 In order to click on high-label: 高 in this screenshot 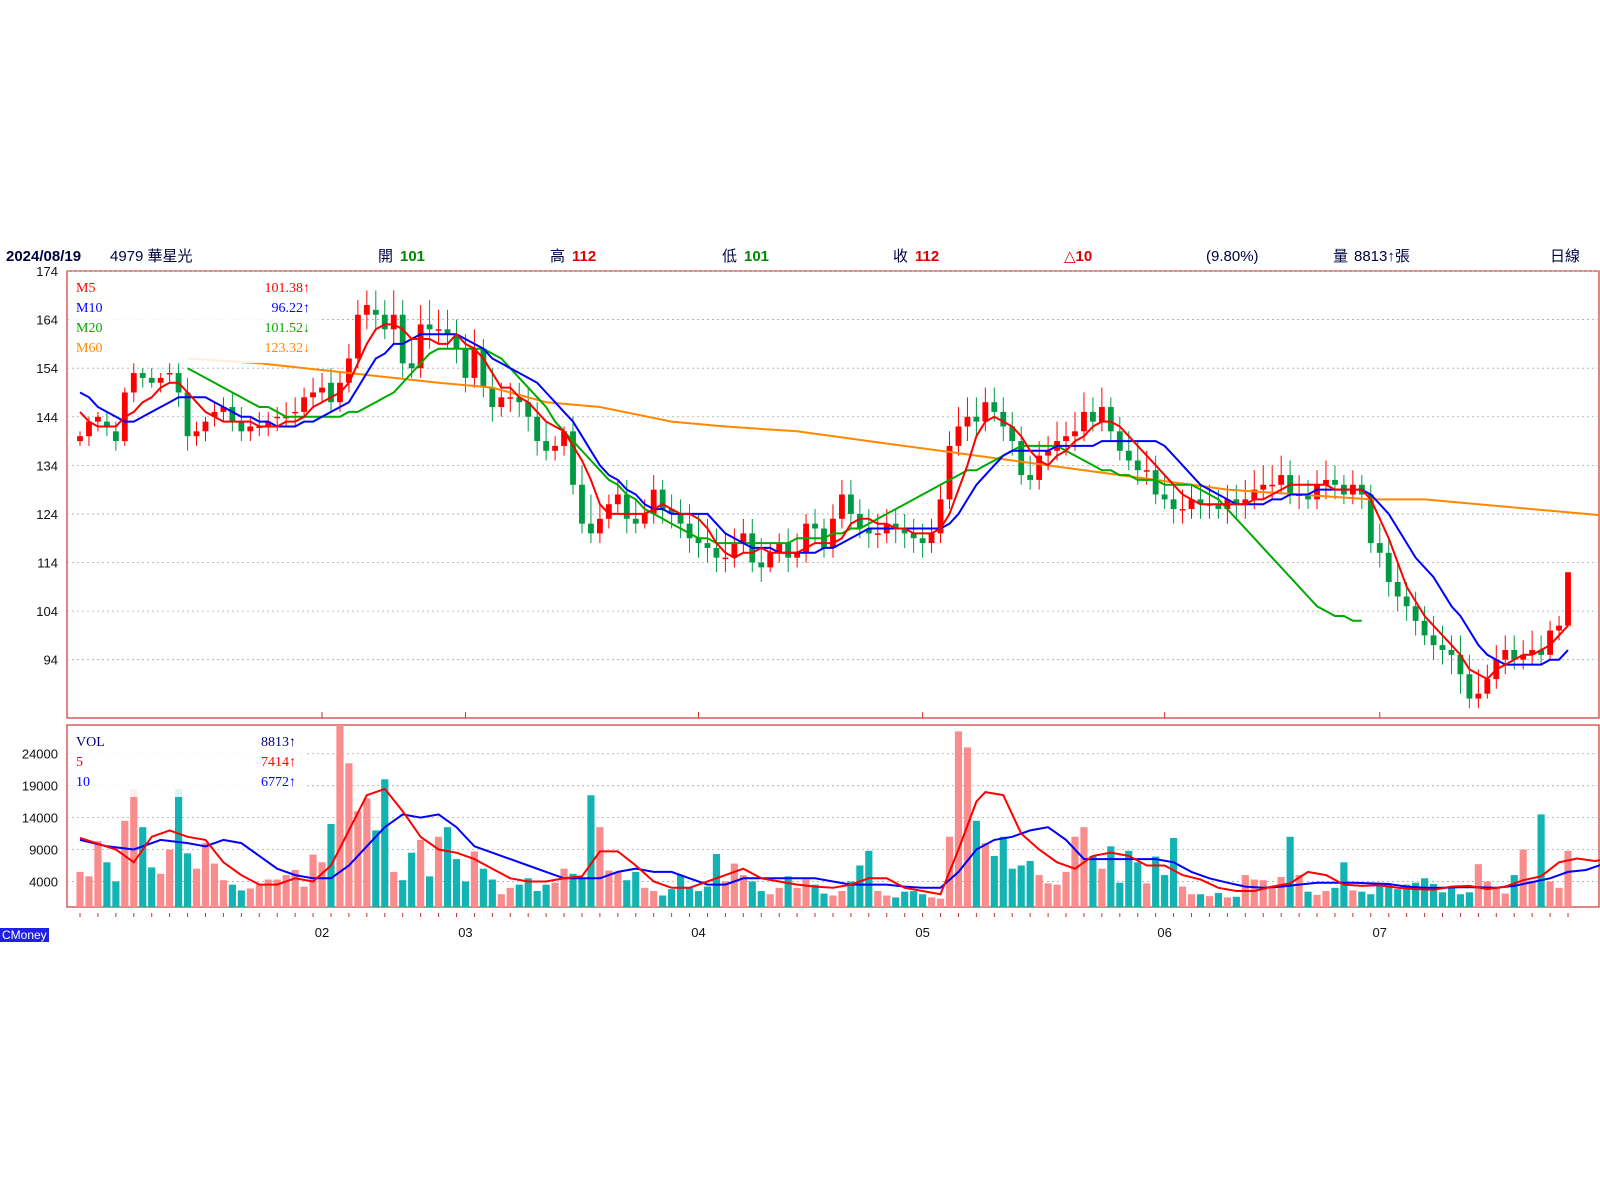, I will do `click(557, 256)`.